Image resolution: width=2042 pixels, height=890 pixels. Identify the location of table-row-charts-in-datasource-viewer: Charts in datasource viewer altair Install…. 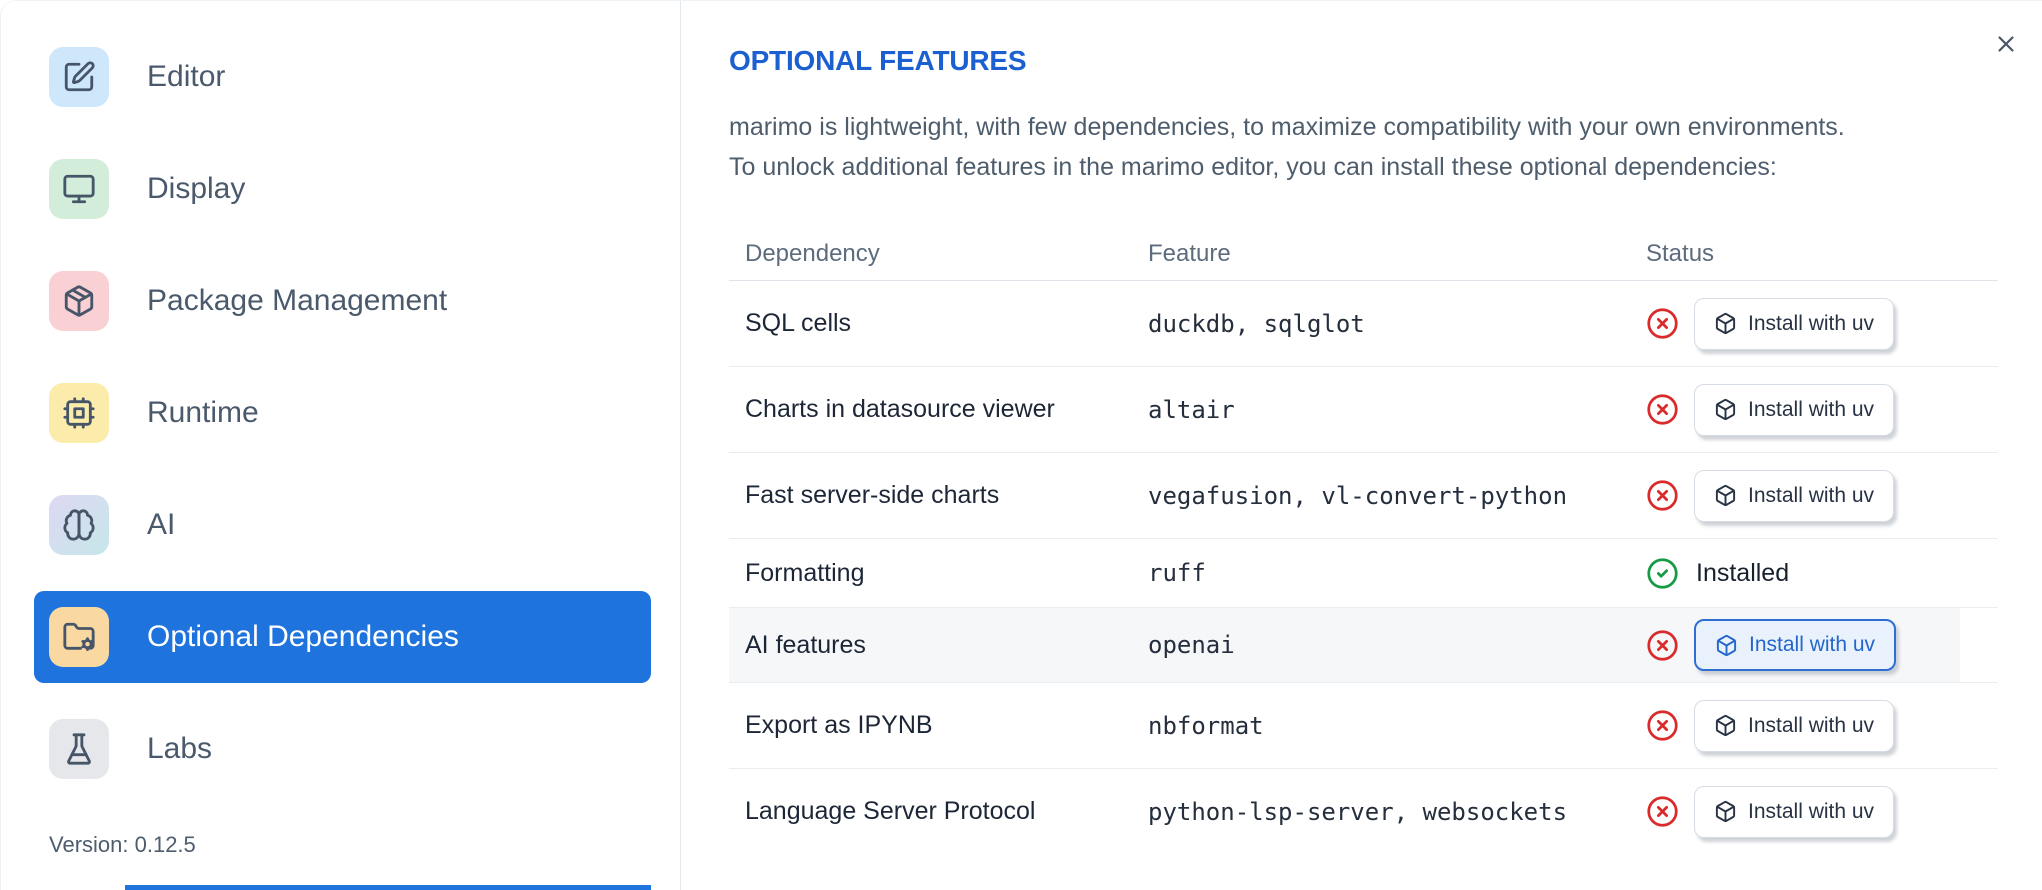
(1363, 410).